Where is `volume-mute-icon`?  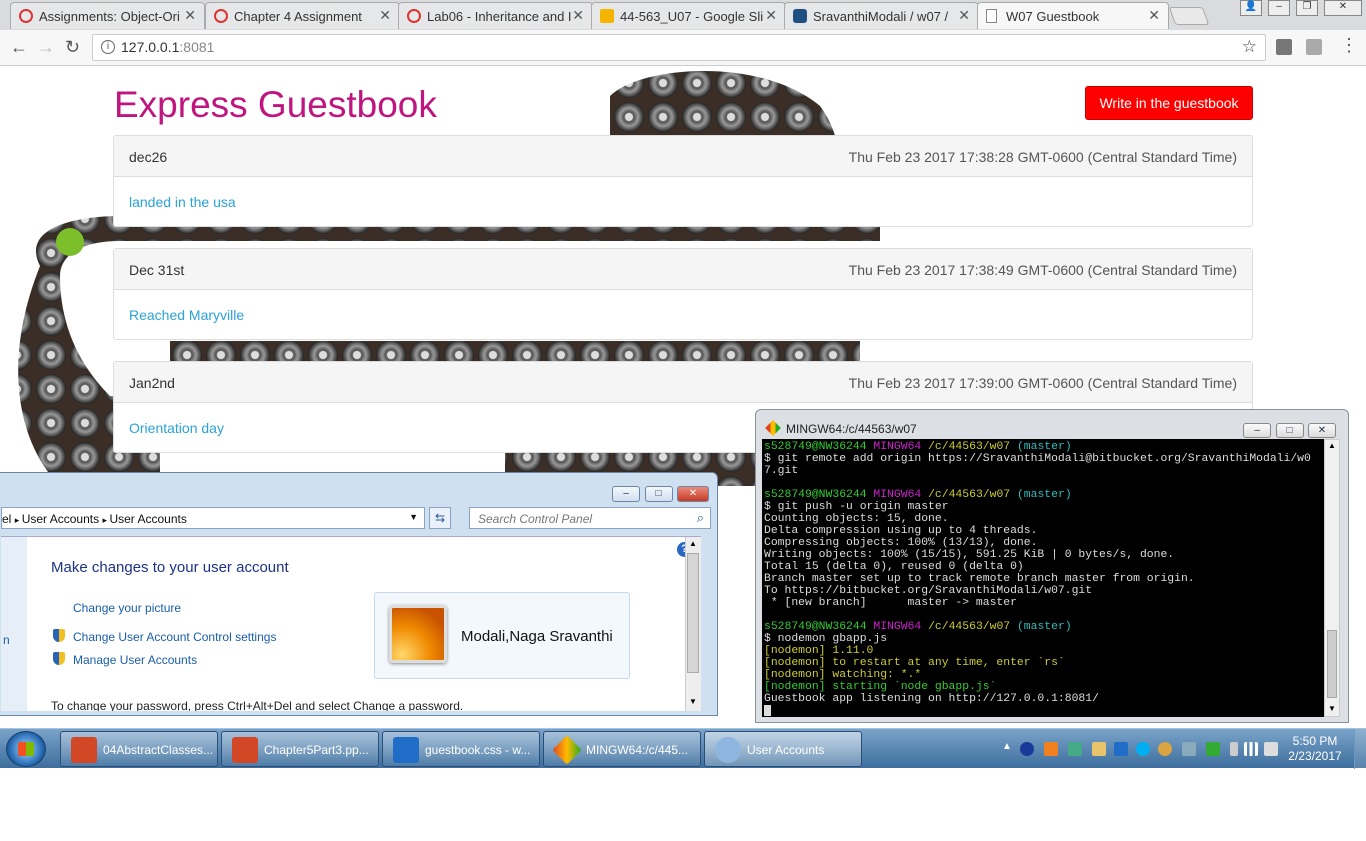 volume-mute-icon is located at coordinates (1271, 749).